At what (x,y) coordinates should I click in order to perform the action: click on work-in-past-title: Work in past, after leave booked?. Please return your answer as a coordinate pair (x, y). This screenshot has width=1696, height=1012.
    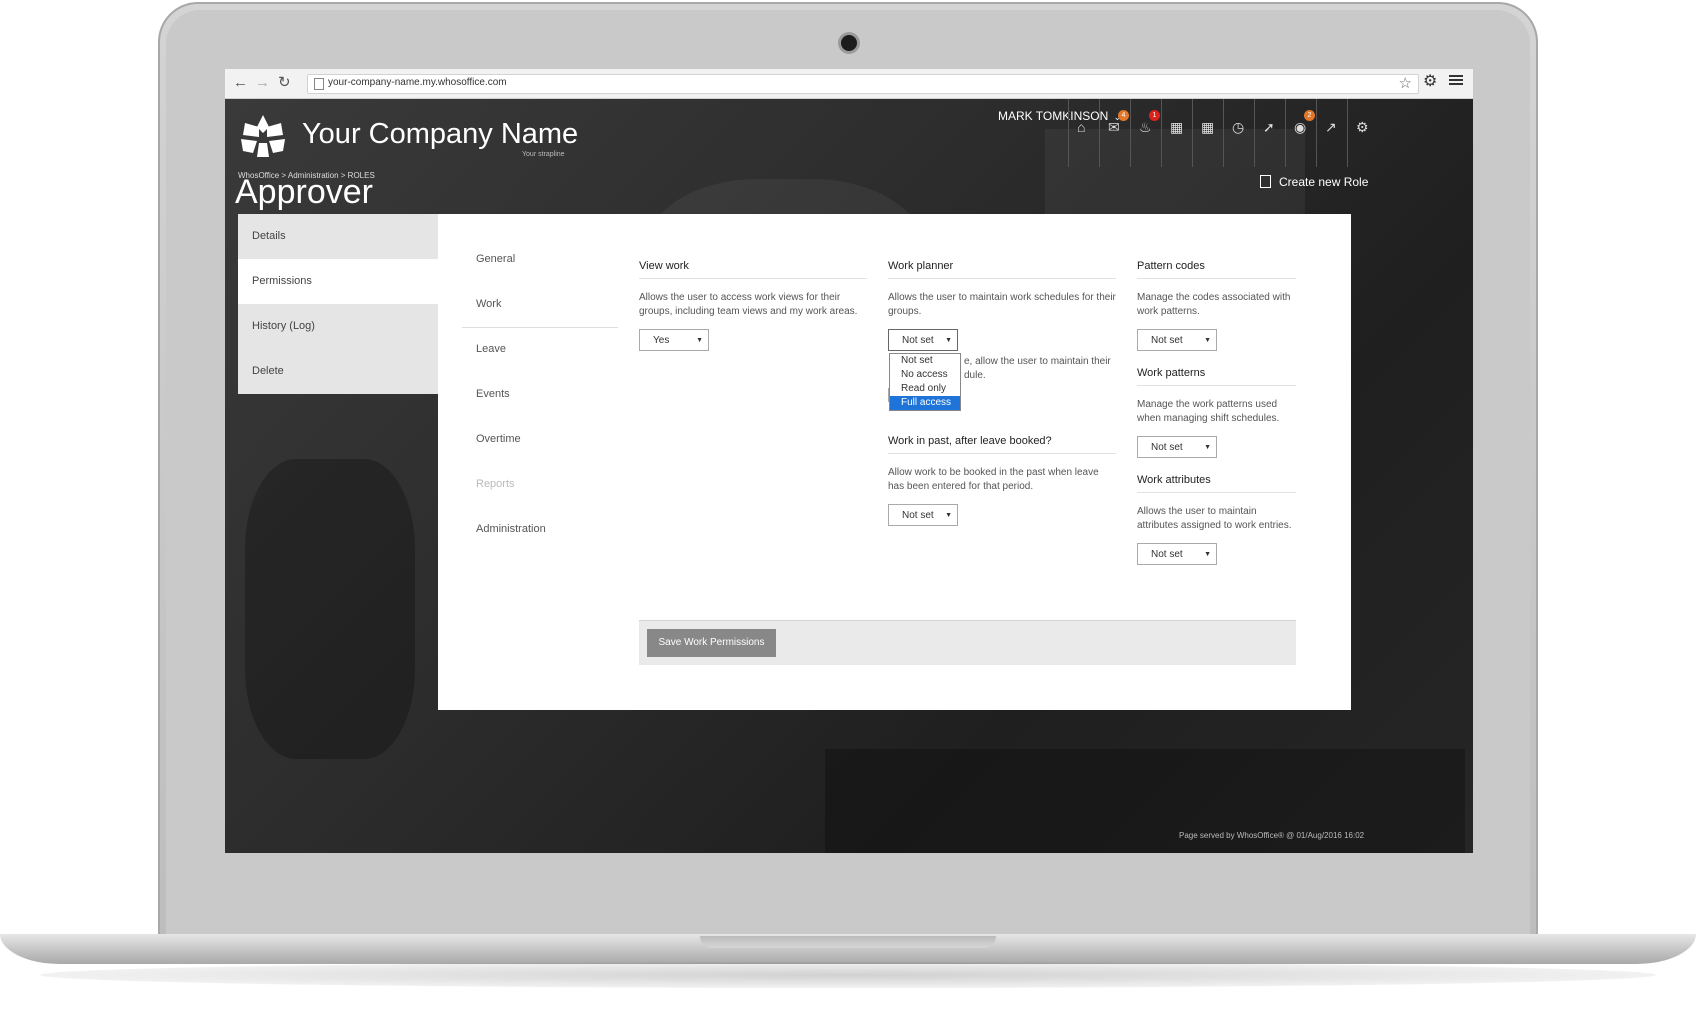
    Looking at the image, I should click on (1002, 444).